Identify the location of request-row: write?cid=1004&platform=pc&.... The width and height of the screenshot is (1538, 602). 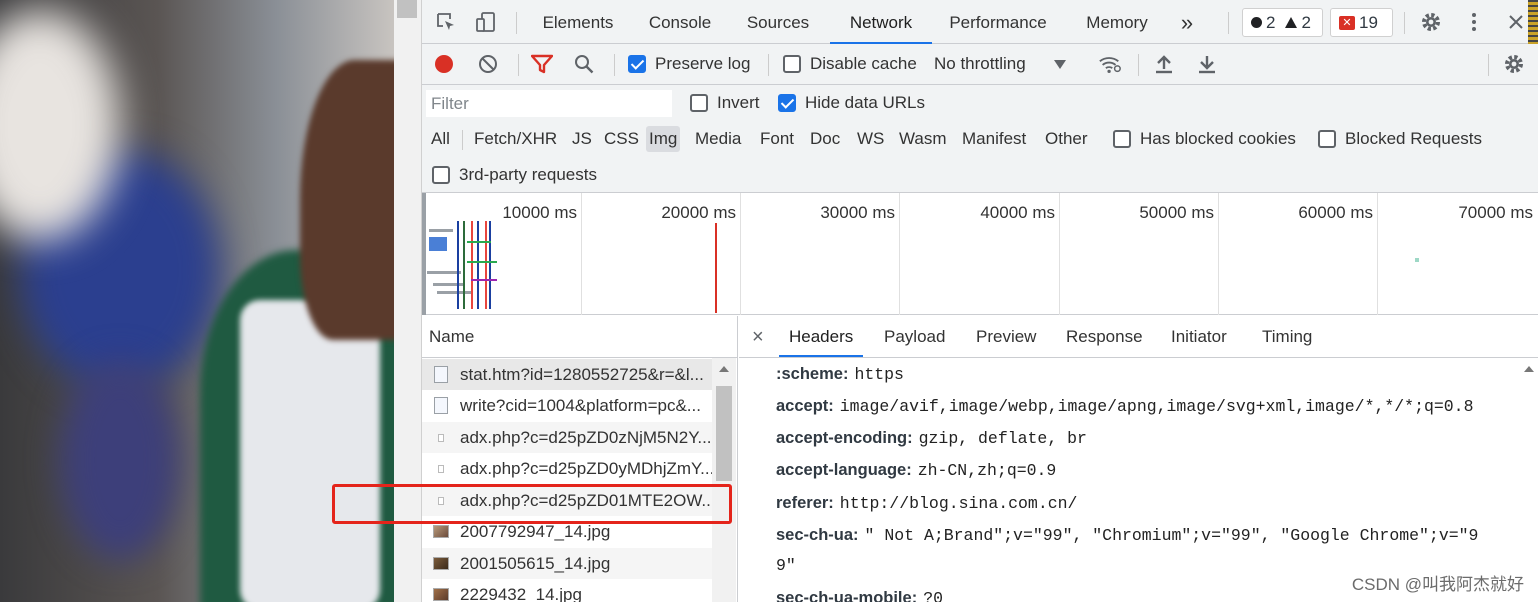
(567, 405).